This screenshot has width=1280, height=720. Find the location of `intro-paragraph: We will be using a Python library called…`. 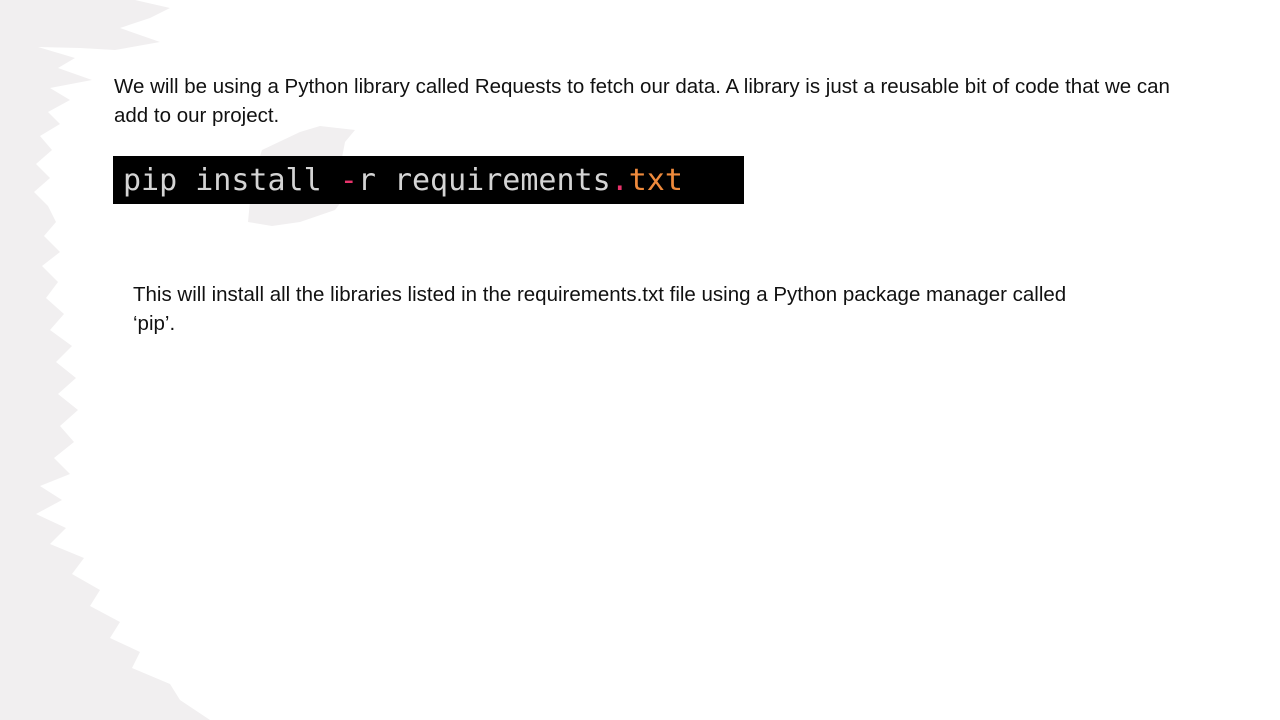

intro-paragraph: We will be using a Python library called… is located at coordinates (642, 101).